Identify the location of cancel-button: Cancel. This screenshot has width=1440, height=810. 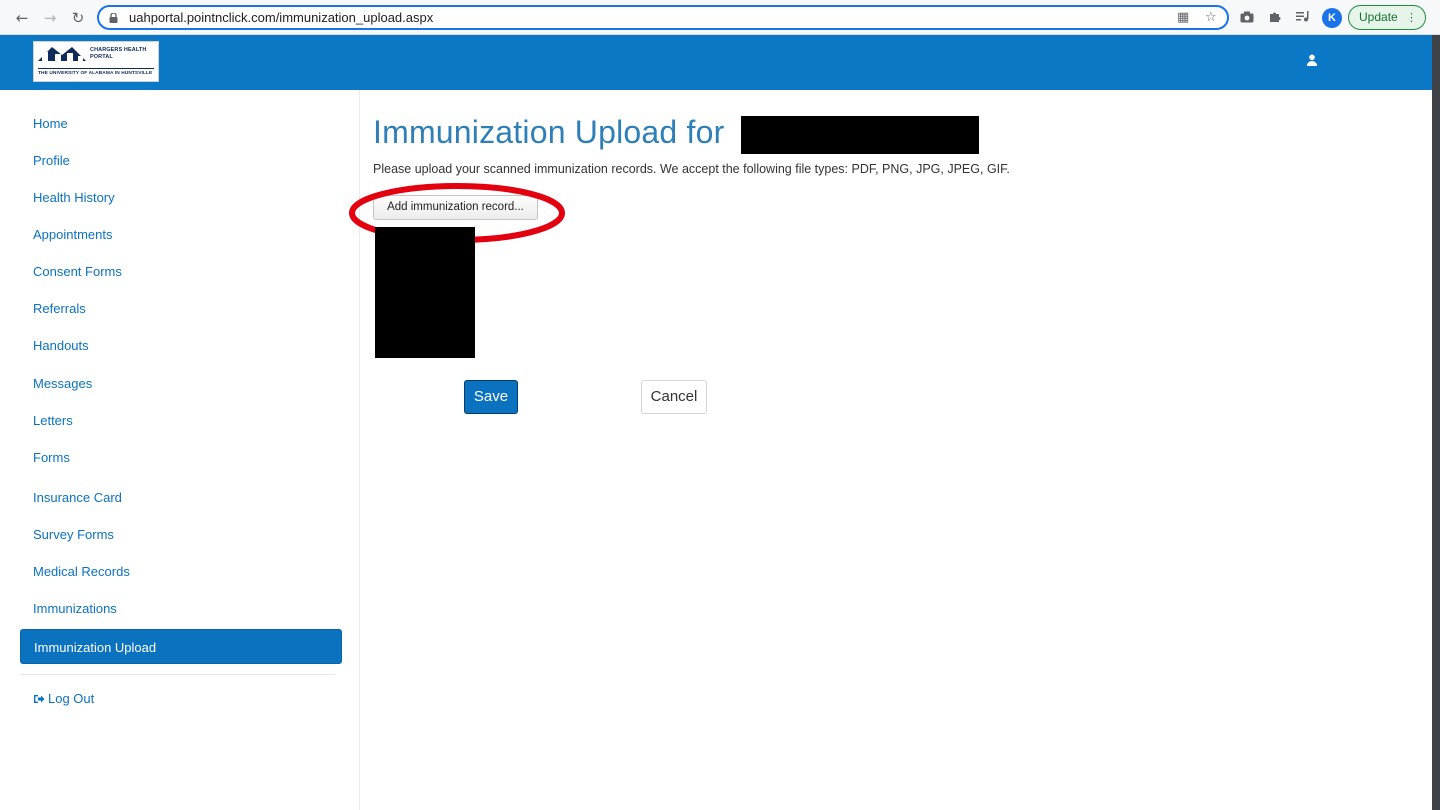
(674, 397).